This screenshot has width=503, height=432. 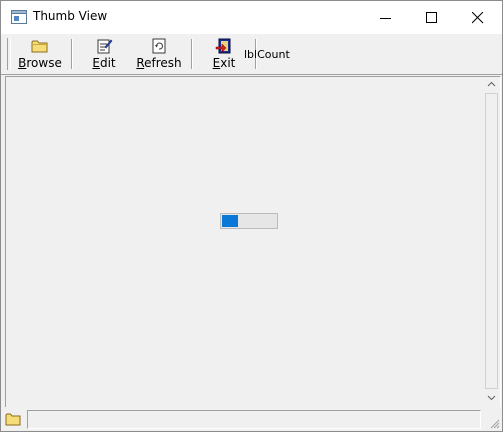 I want to click on window-app-icon, so click(x=19, y=17).